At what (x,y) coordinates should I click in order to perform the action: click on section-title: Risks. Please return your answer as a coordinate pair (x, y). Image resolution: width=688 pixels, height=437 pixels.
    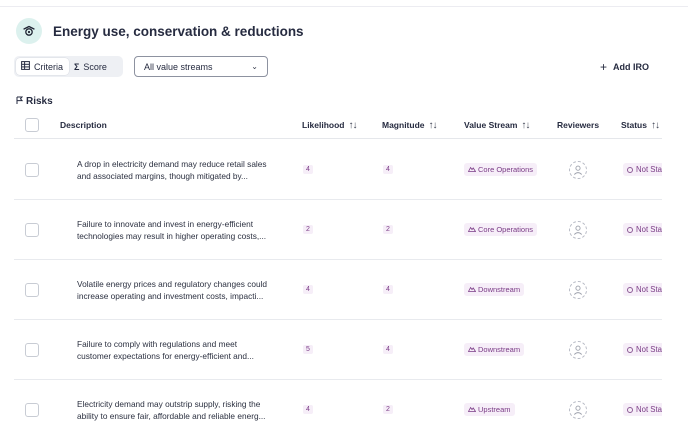
    Looking at the image, I should click on (34, 101).